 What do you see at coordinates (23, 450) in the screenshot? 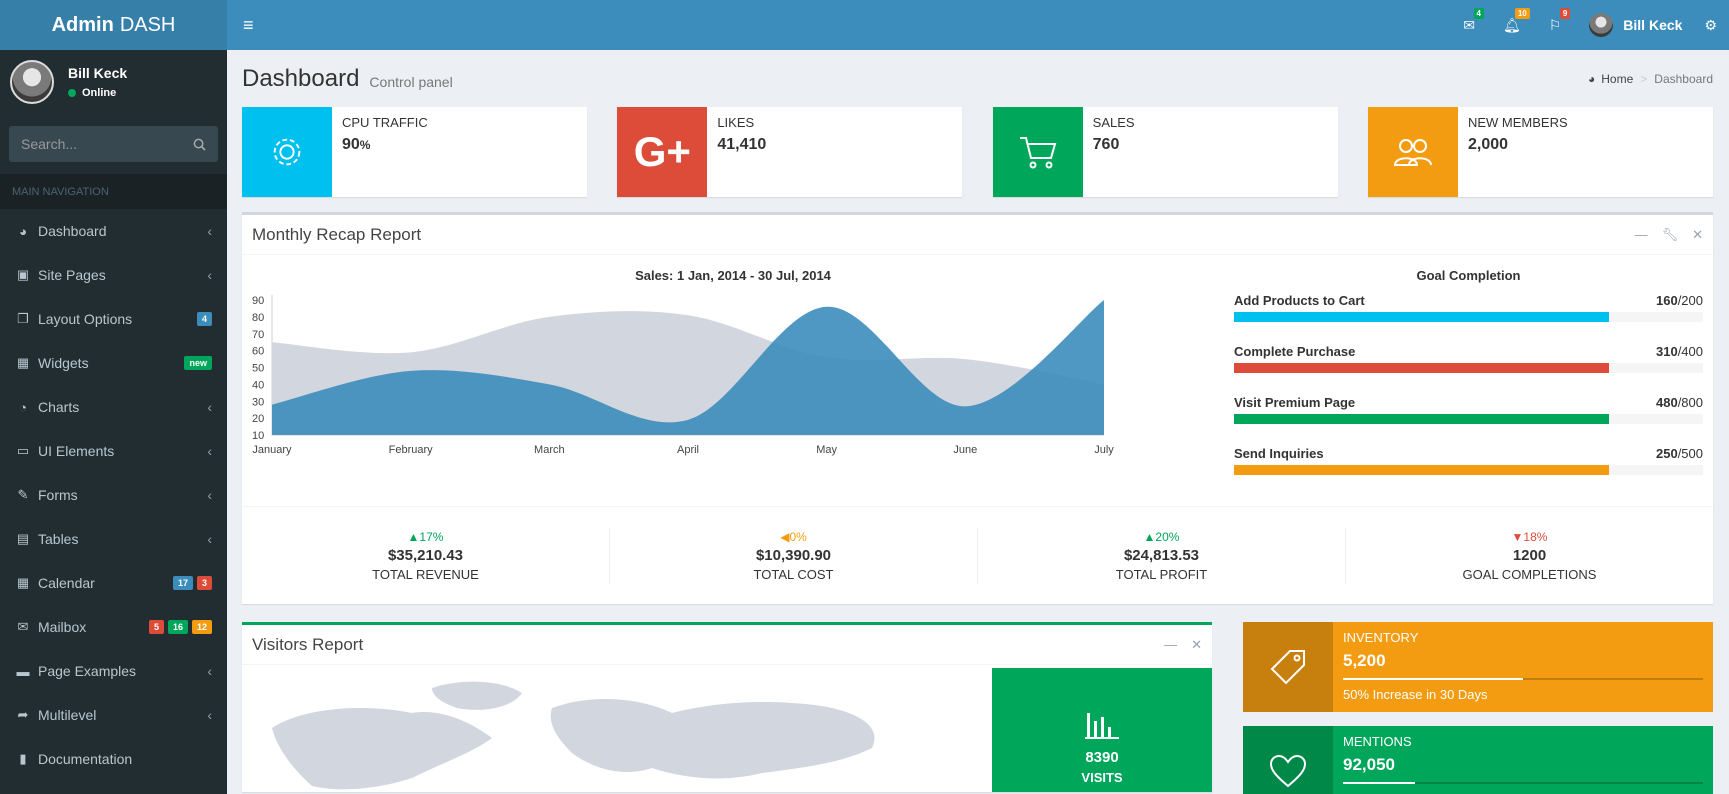
I see `laptop-icon: ▭` at bounding box center [23, 450].